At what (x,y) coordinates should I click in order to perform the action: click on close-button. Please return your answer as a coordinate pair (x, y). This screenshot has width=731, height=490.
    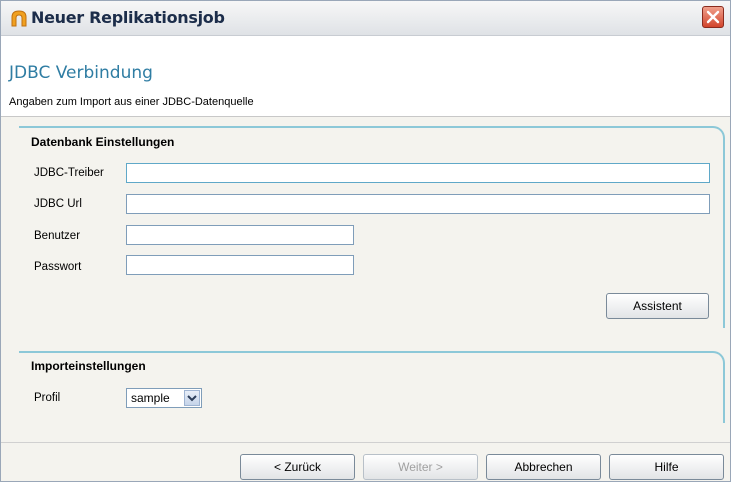
    Looking at the image, I should click on (713, 17).